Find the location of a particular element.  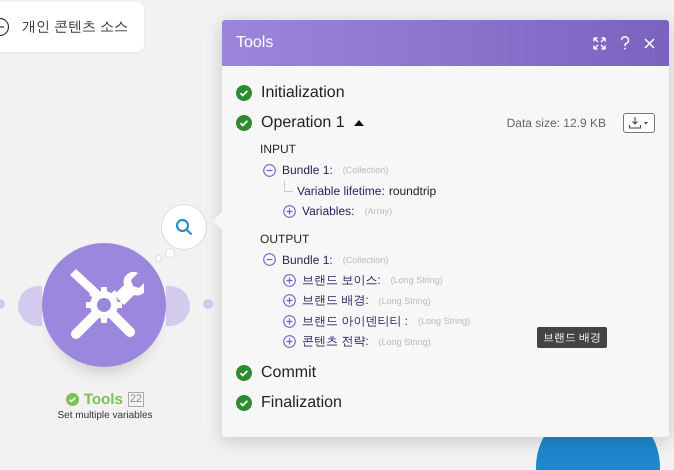

download-button is located at coordinates (639, 123).